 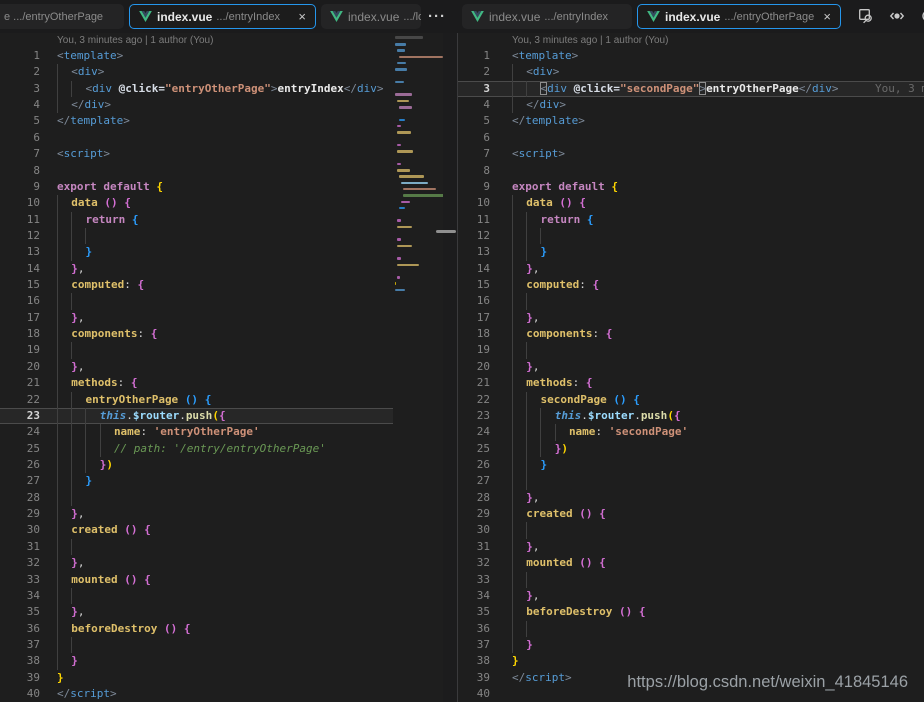 I want to click on code-text: // path: '/entry/entryOtherPage', so click(x=225, y=448).